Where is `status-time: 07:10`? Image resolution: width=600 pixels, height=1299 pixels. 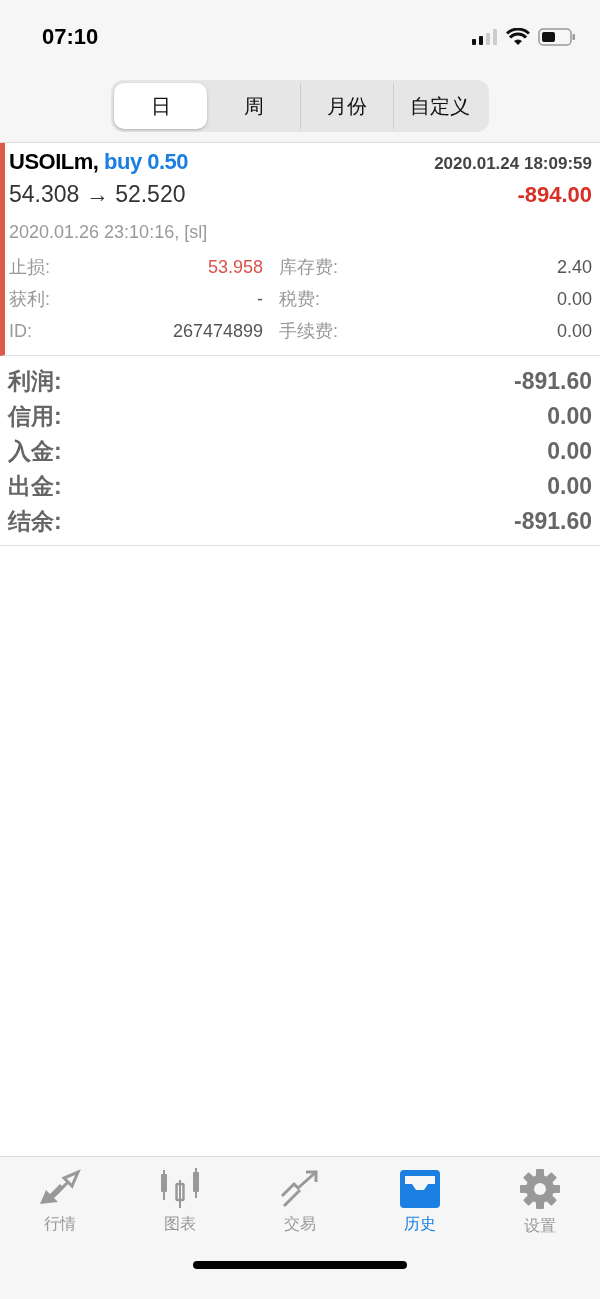
status-time: 07:10 is located at coordinates (70, 37).